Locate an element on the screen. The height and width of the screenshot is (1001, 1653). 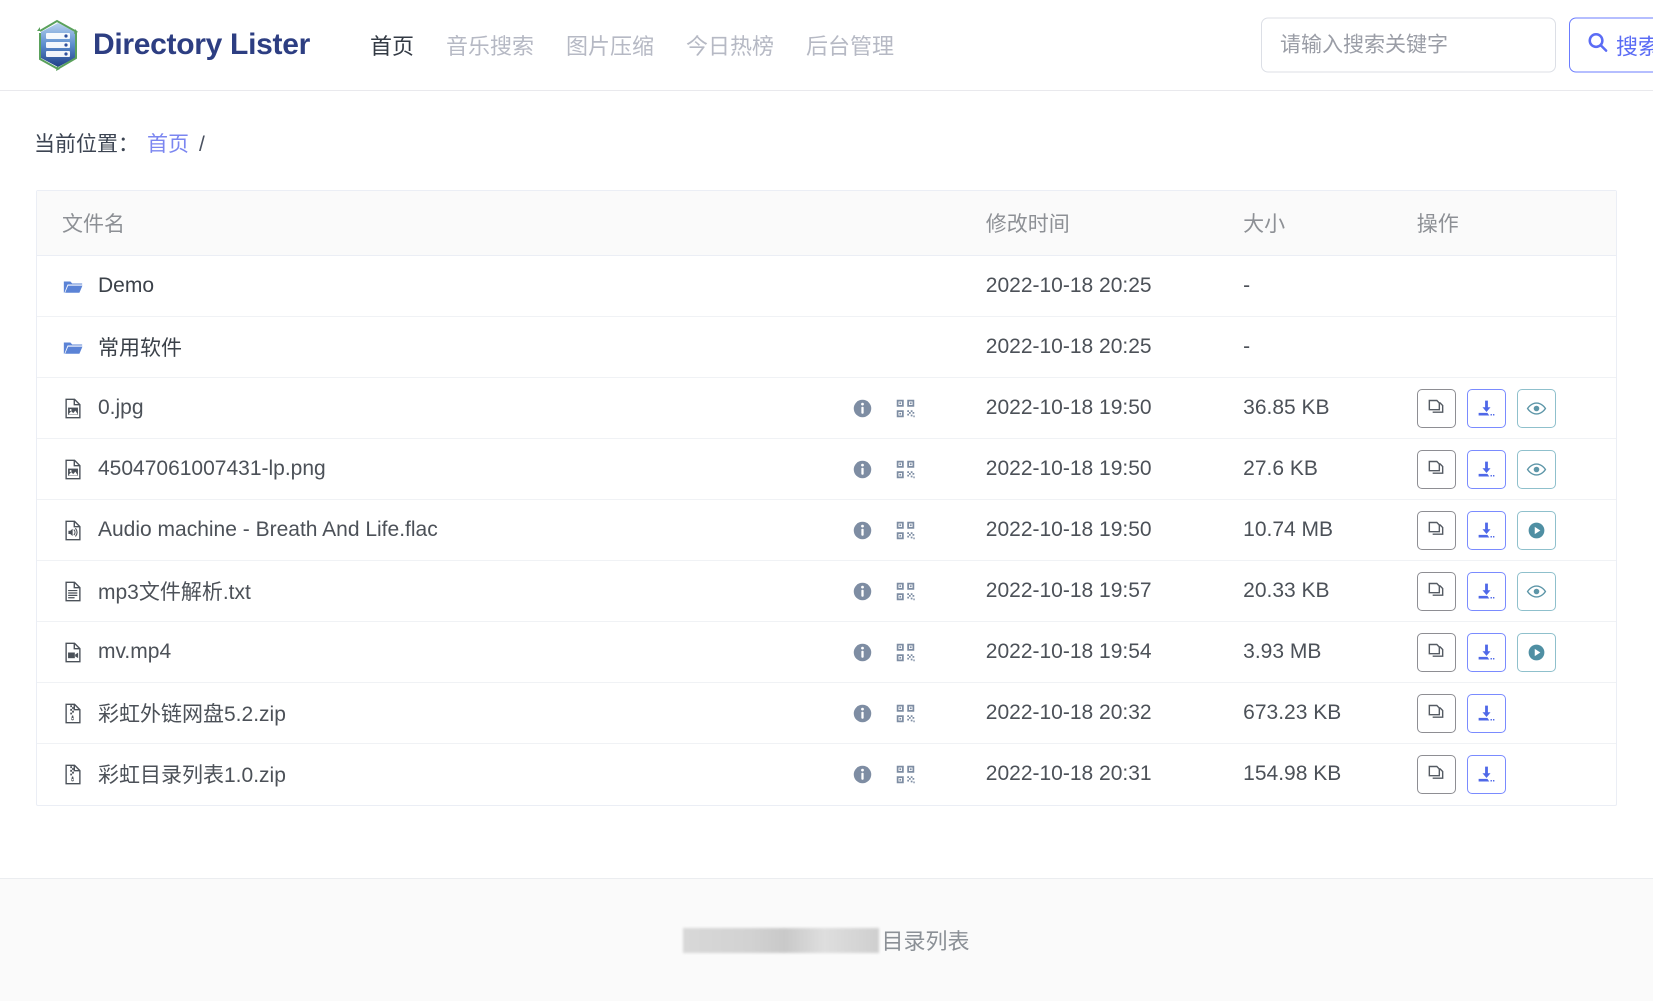
folder-icon is located at coordinates (73, 286).